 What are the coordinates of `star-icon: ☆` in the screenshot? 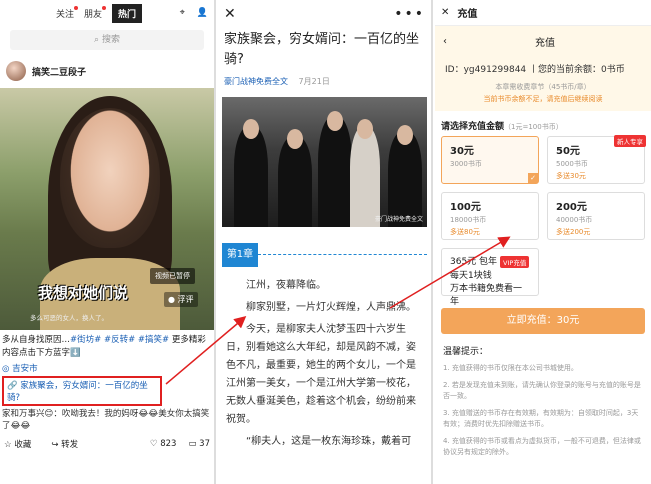 It's located at (9, 445).